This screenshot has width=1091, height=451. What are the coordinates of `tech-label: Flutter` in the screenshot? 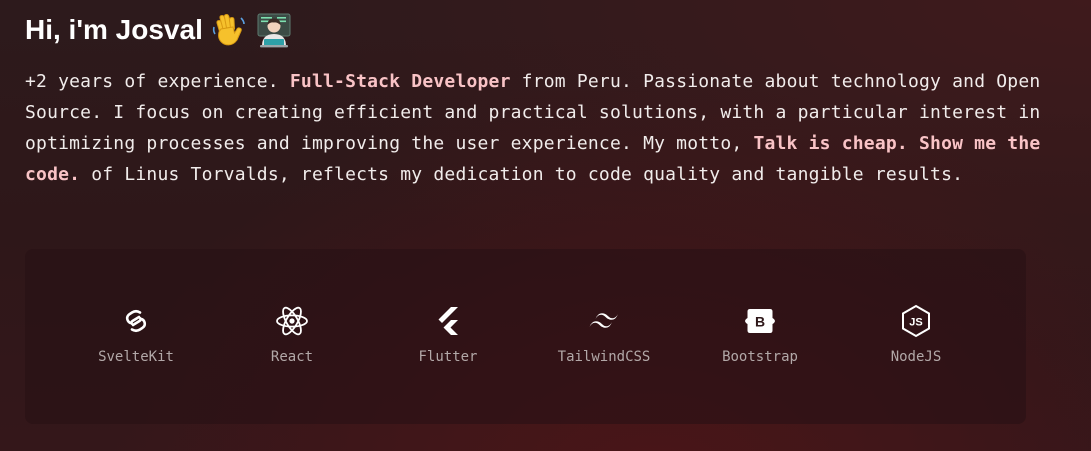 It's located at (448, 357).